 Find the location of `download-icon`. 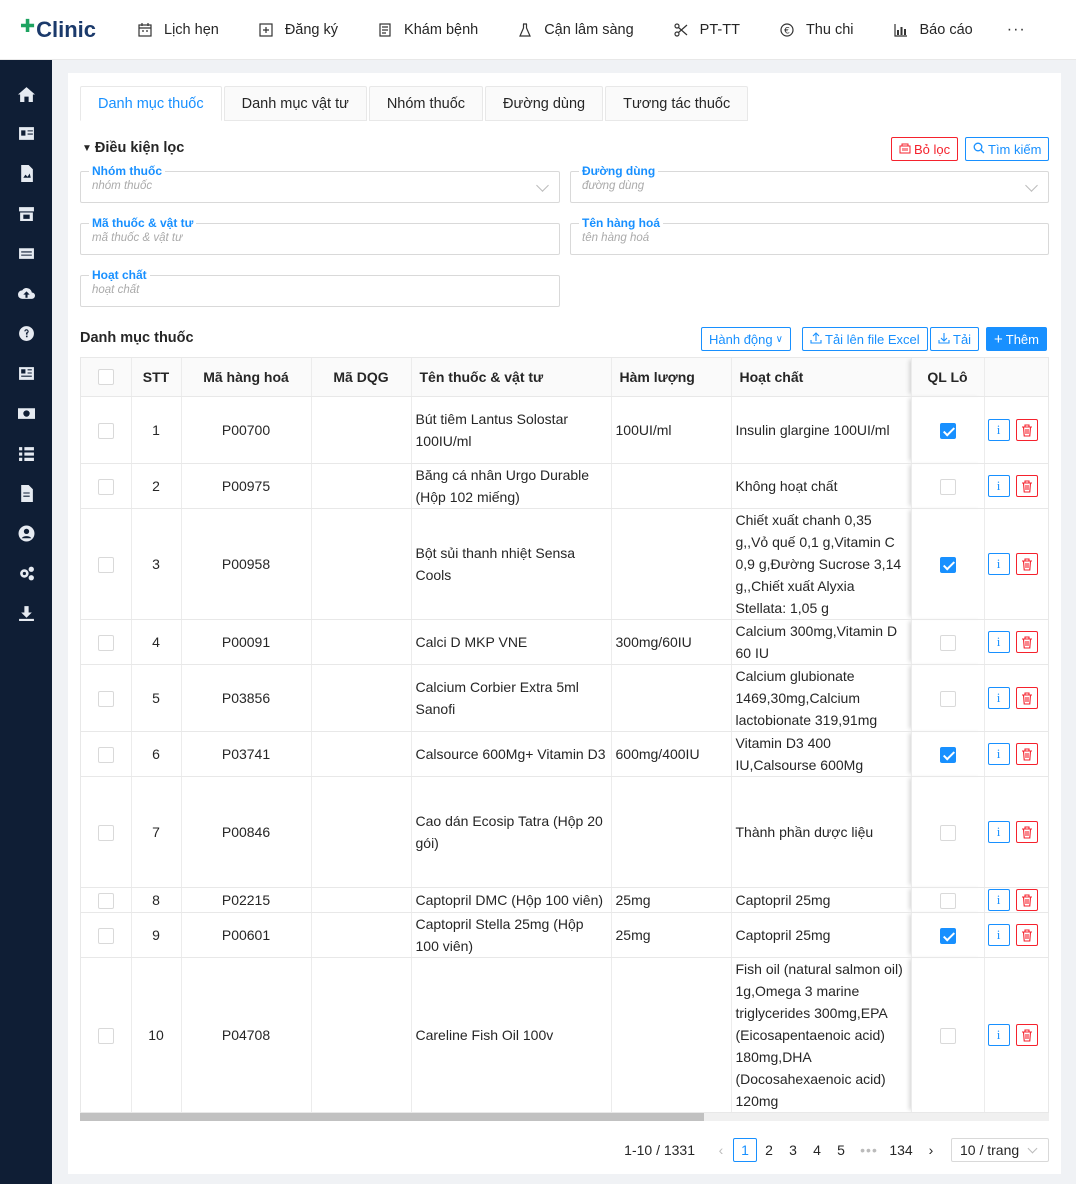

download-icon is located at coordinates (26, 613).